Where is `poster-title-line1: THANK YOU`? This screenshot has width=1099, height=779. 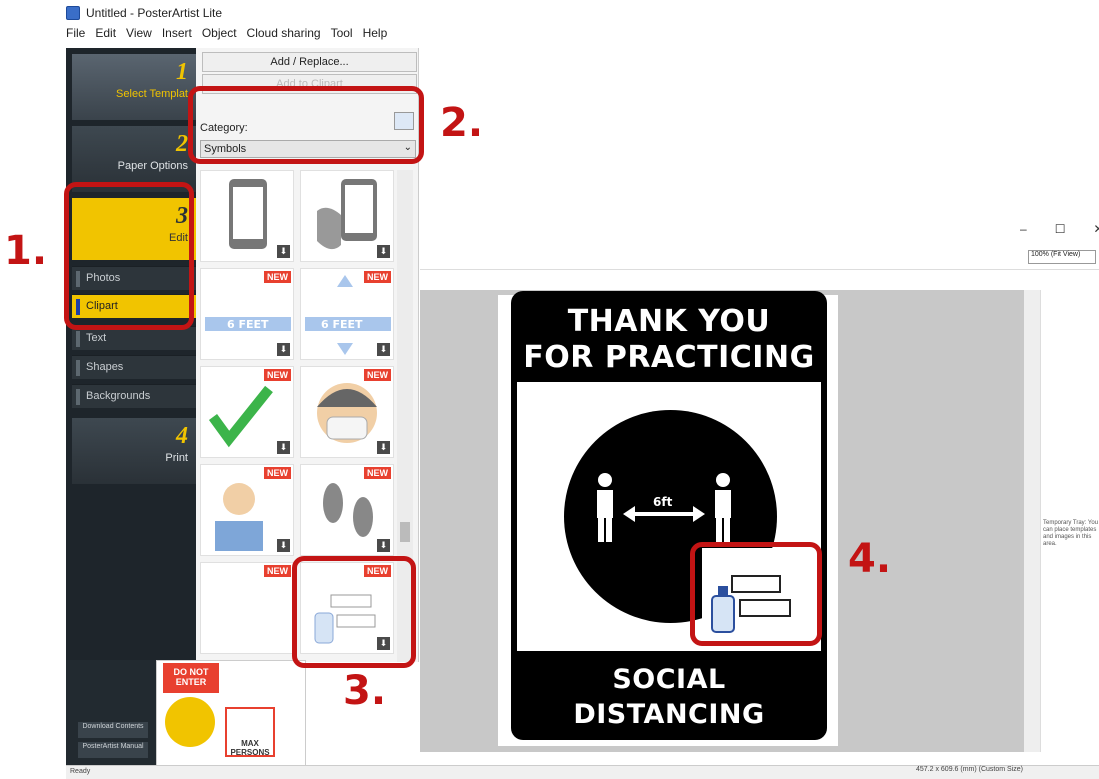
poster-title-line1: THANK YOU is located at coordinates (669, 321).